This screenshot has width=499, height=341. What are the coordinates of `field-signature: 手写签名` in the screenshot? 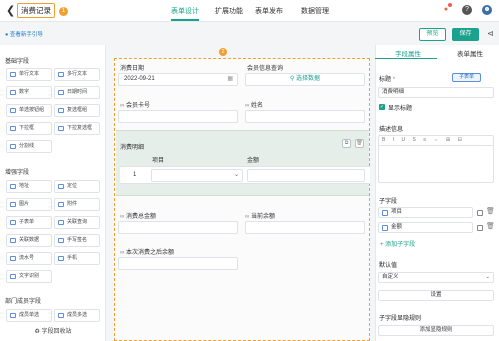 It's located at (77, 240).